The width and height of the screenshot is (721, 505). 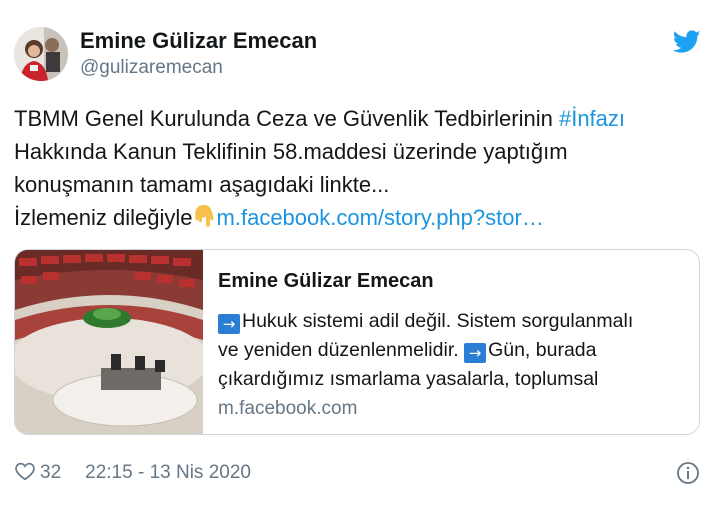 I want to click on card-image-parliament, so click(x=112, y=342).